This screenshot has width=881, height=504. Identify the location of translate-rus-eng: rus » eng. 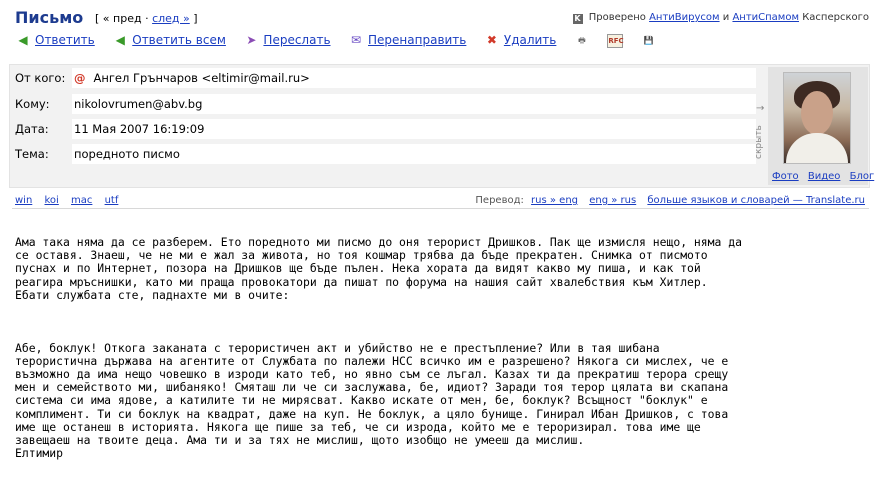
(554, 200).